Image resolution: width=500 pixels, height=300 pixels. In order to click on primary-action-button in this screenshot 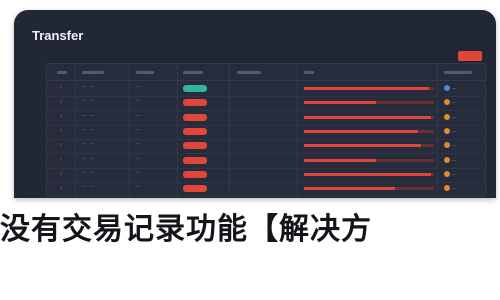, I will do `click(470, 56)`.